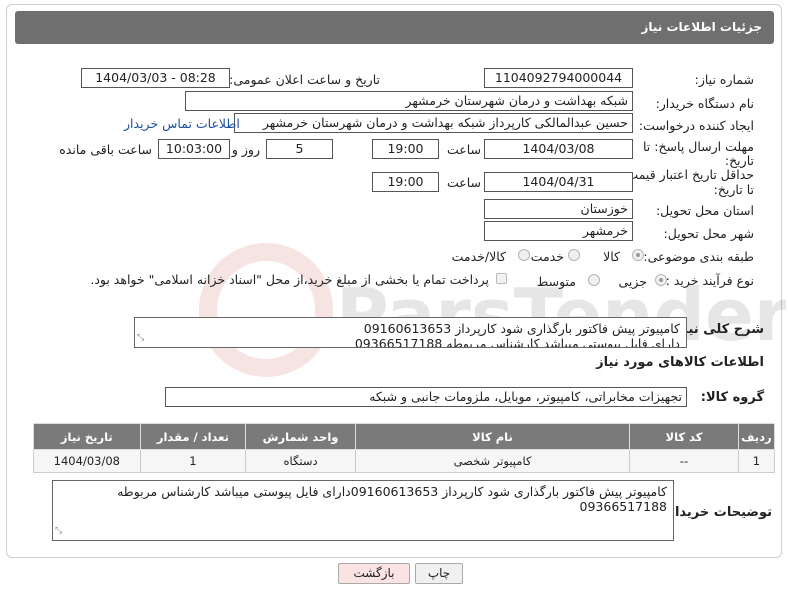 Image resolution: width=788 pixels, height=598 pixels. Describe the element at coordinates (558, 231) in the screenshot. I see `city-field: خرمشهر` at that location.